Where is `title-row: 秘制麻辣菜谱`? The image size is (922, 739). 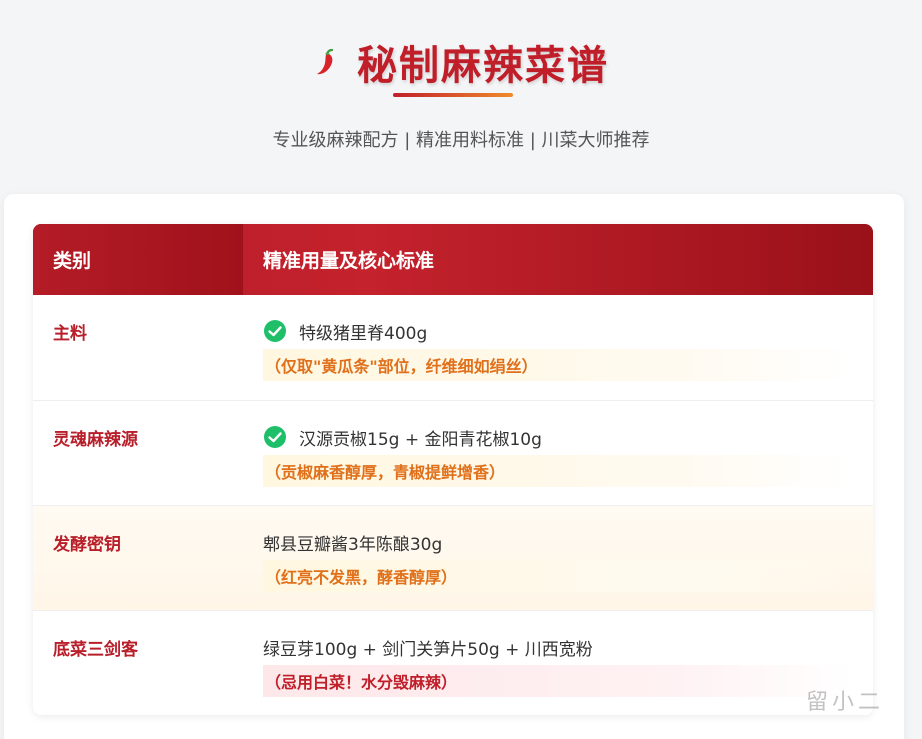 title-row: 秘制麻辣菜谱 is located at coordinates (461, 62).